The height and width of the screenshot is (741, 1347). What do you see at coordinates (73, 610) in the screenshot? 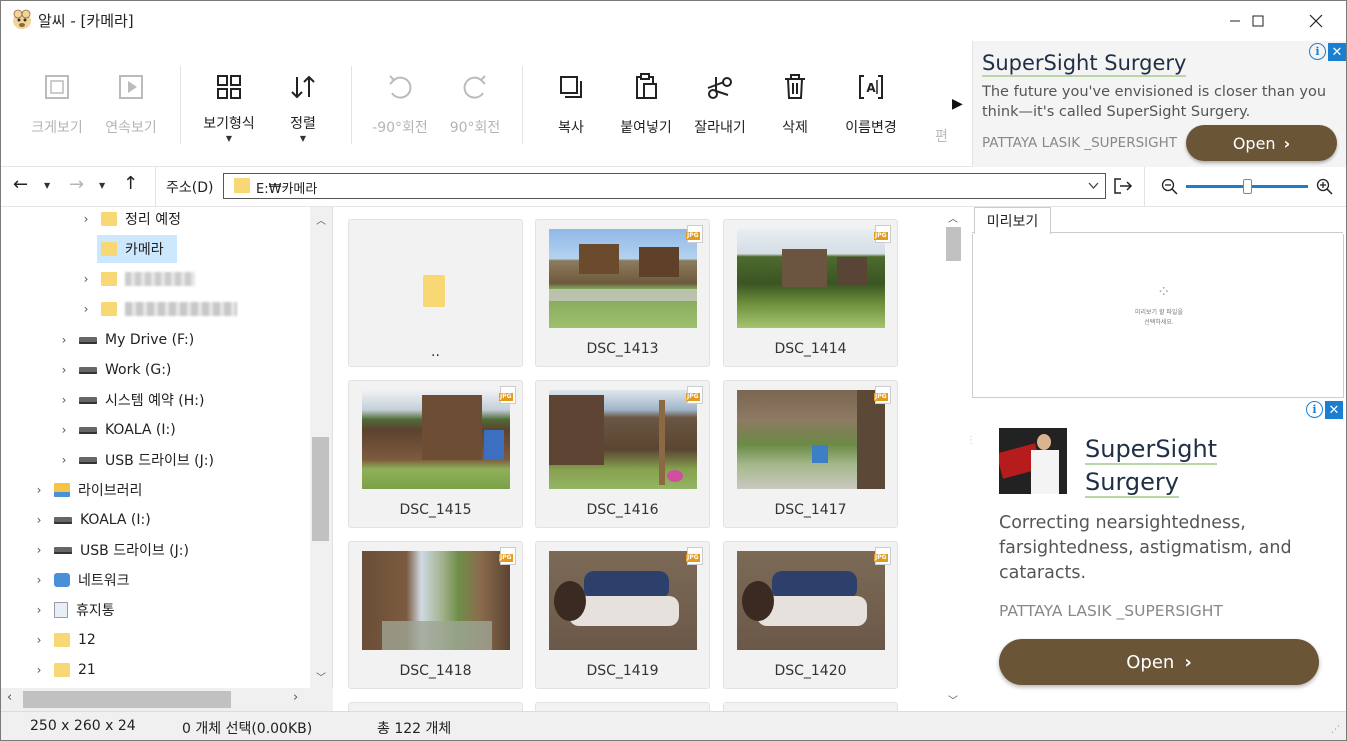
I see `tree-item: › 휴지통` at bounding box center [73, 610].